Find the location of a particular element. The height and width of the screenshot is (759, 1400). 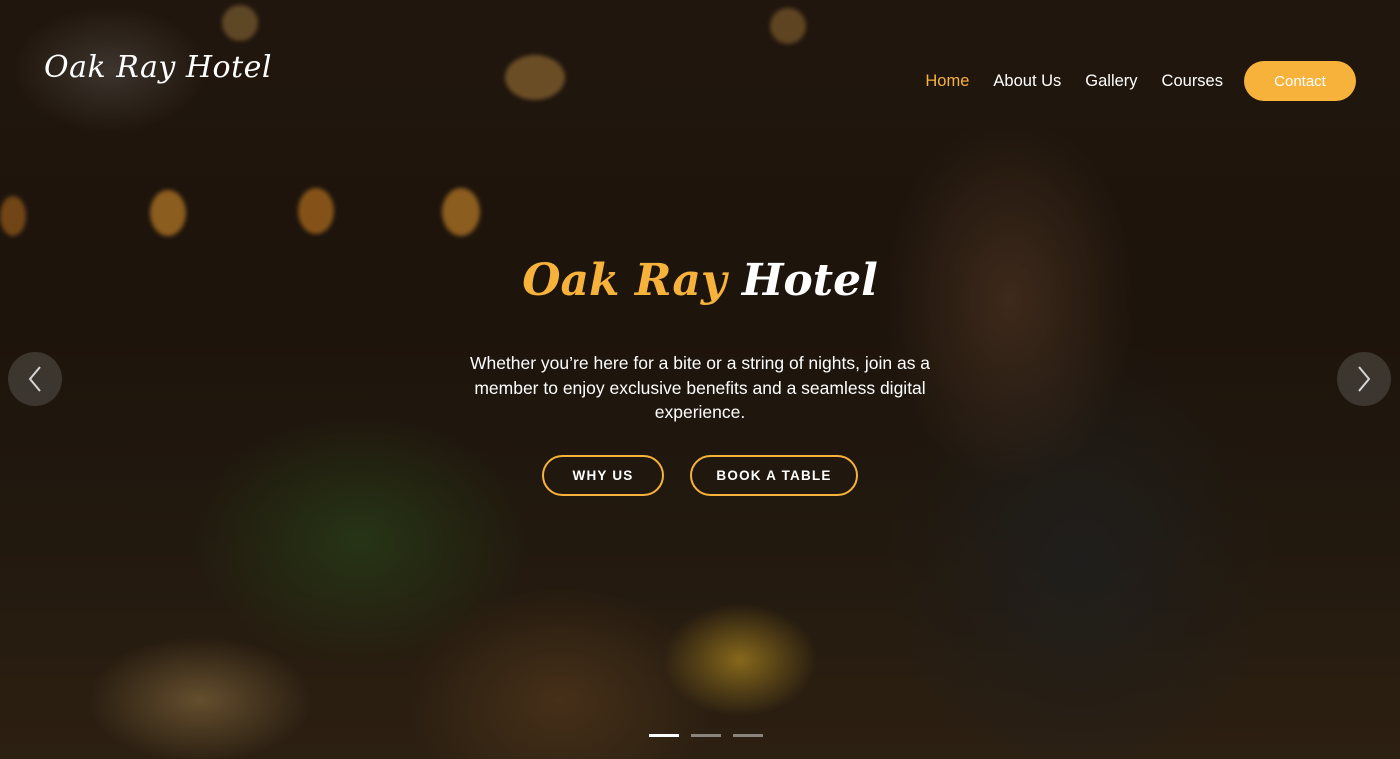

main-nav: Home About Us Gallery Courses Contact is located at coordinates (1128, 81).